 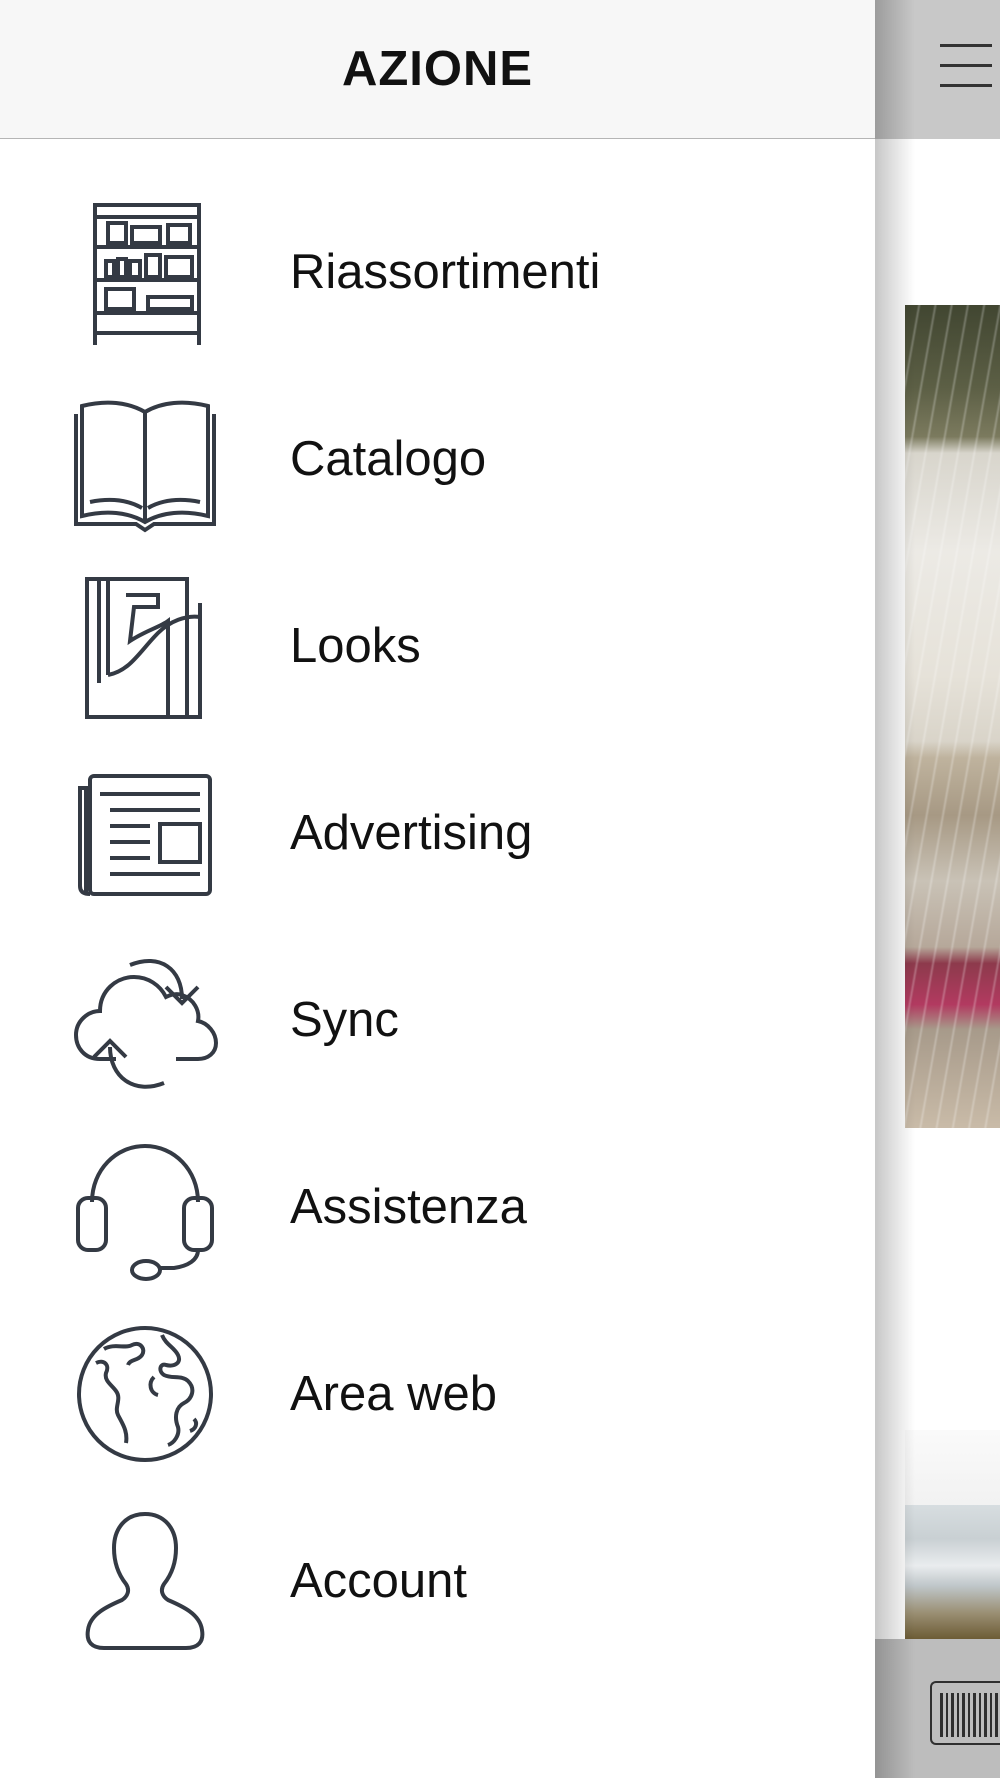 I want to click on menu-item-looks: Looks, so click(x=437, y=645).